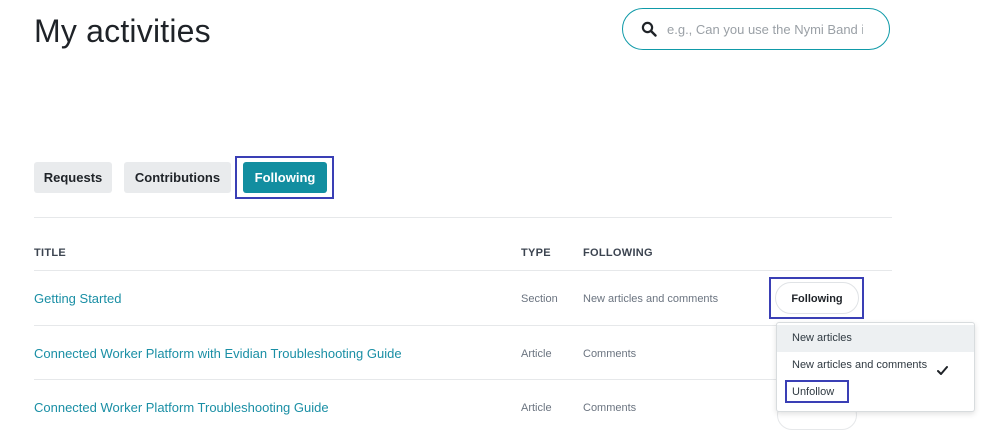 This screenshot has height=434, width=998. I want to click on menu-item-label: New articles, so click(822, 338).